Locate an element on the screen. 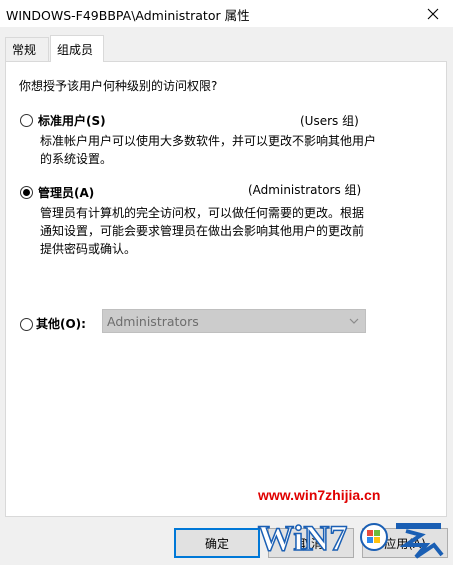 The height and width of the screenshot is (565, 453). tab-strip: 常规 组成员 is located at coordinates (226, 48).